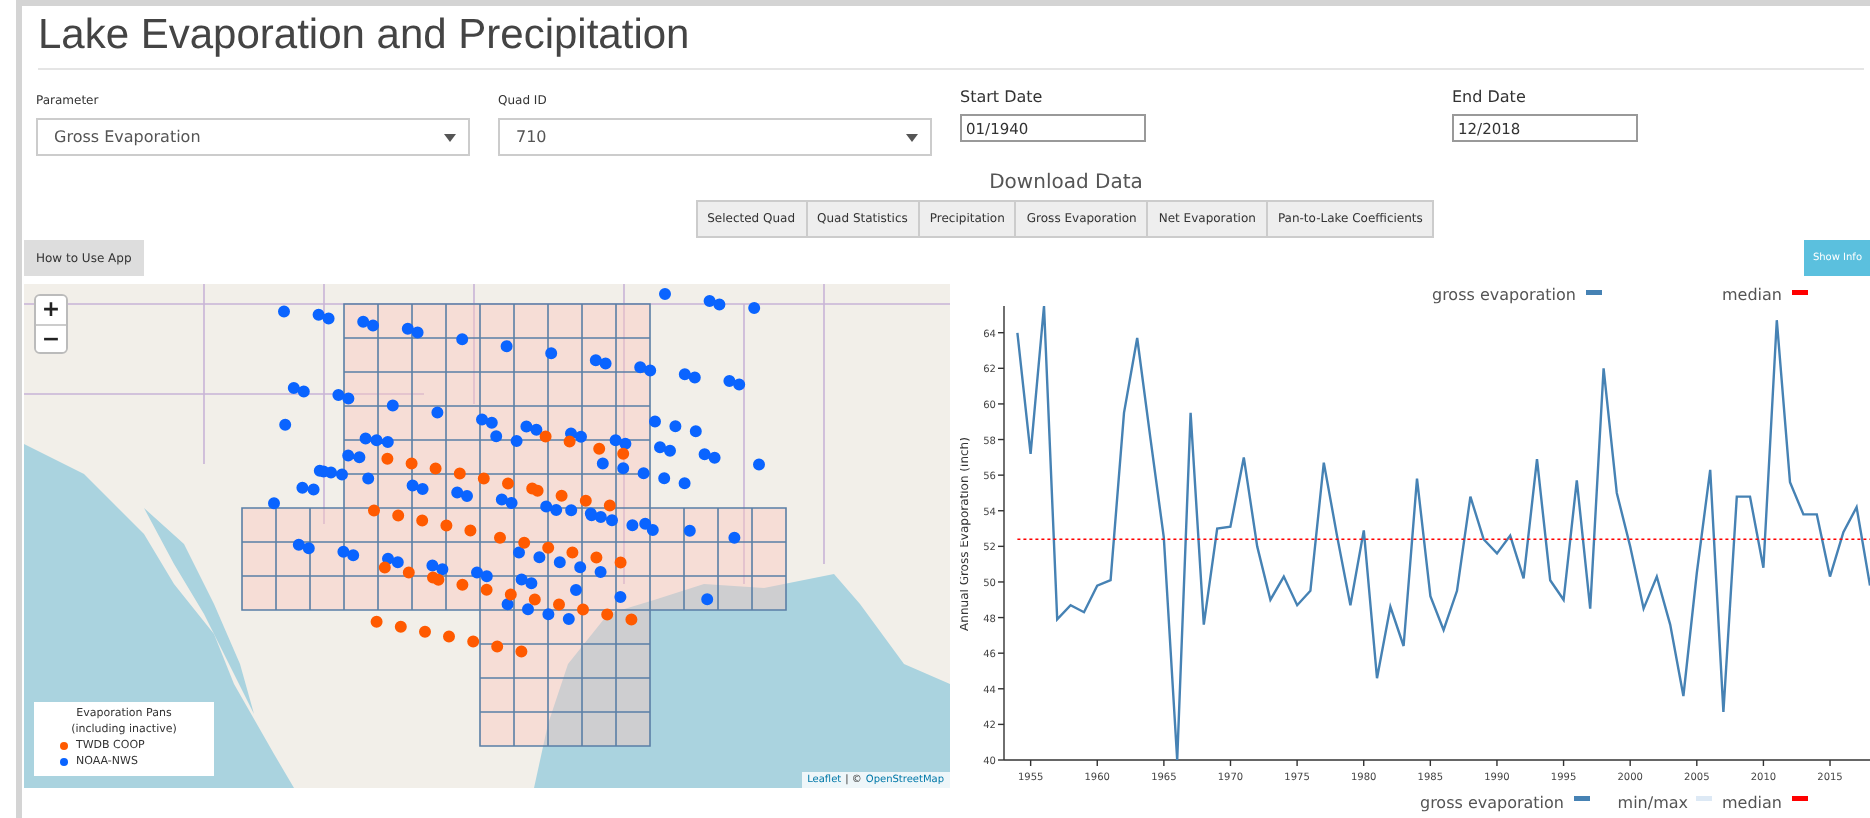 The width and height of the screenshot is (1870, 818). I want to click on legend-label: min/max, so click(1652, 803).